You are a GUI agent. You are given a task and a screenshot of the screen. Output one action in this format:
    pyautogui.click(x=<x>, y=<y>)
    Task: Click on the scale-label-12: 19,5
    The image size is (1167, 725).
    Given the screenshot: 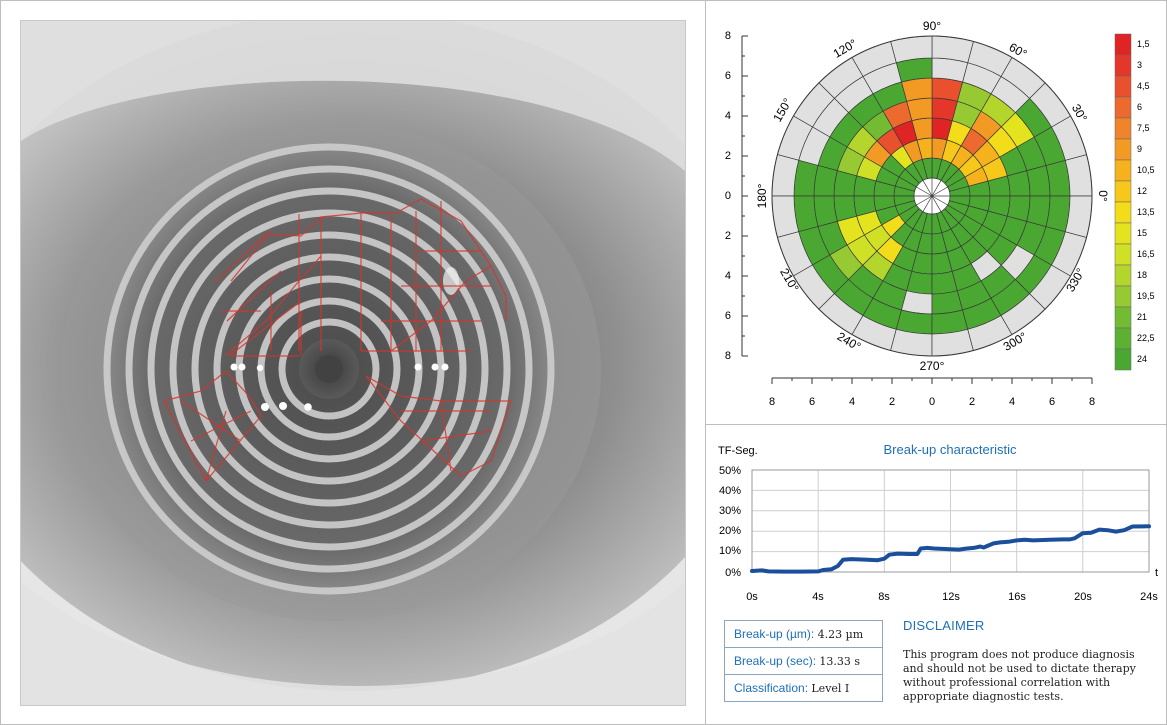 What is the action you would take?
    pyautogui.click(x=1146, y=296)
    